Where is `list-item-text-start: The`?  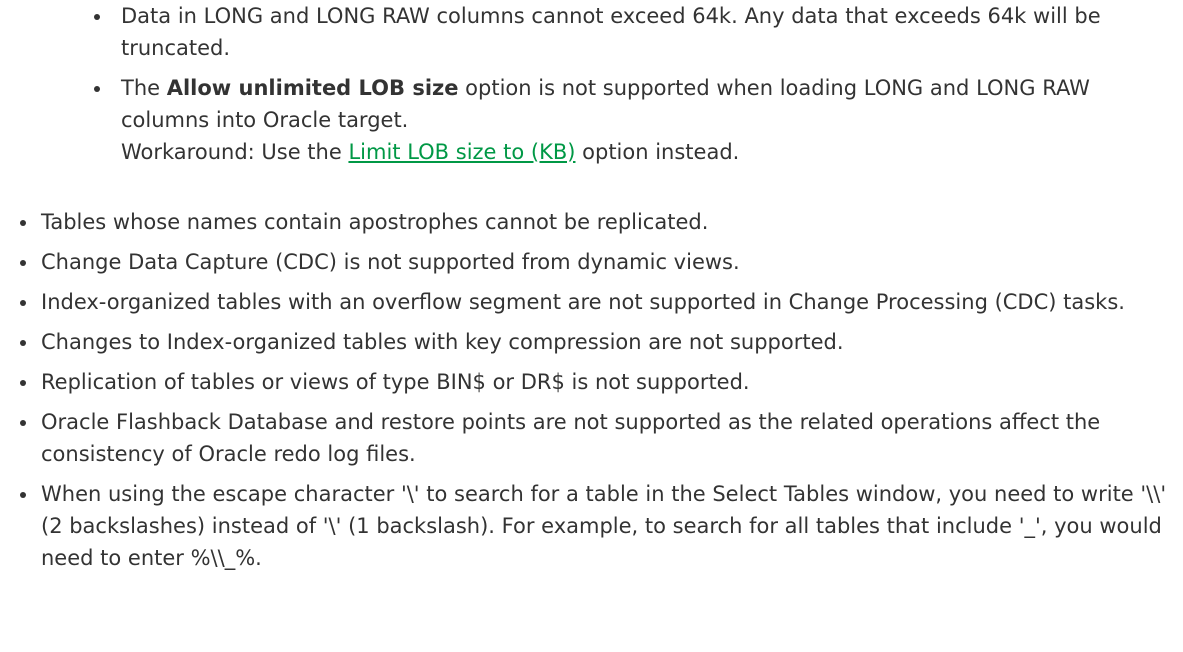
list-item-text-start: The is located at coordinates (144, 88).